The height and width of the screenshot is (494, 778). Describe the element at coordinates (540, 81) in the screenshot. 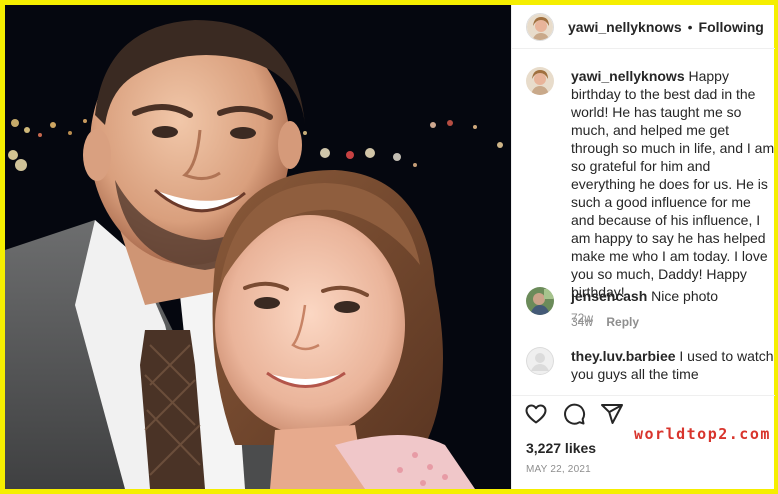

I see `caption-avatar` at that location.